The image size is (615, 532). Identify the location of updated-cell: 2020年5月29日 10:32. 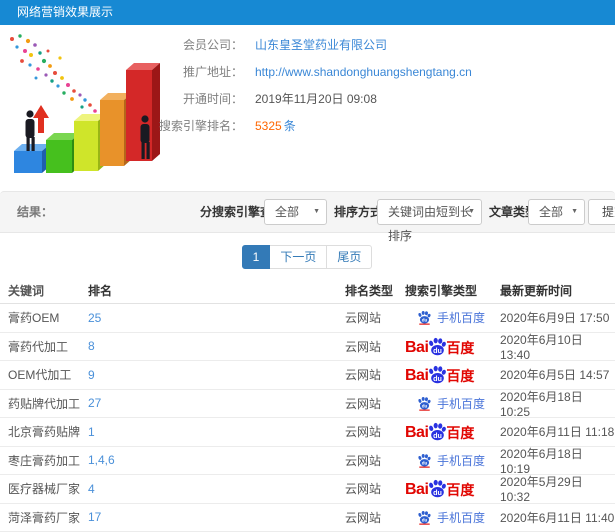
(557, 488).